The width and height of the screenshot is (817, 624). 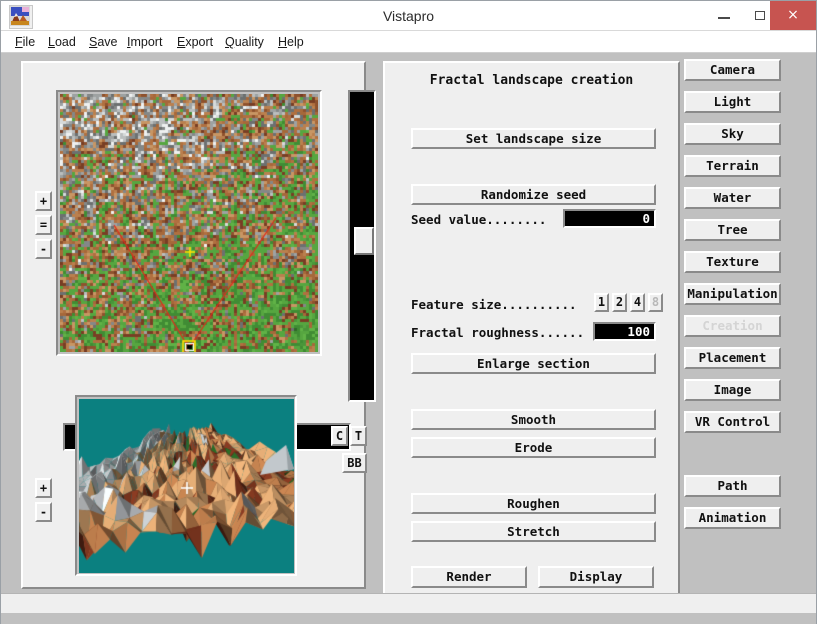 What do you see at coordinates (43, 249) in the screenshot?
I see `map-zoom-out-button: -` at bounding box center [43, 249].